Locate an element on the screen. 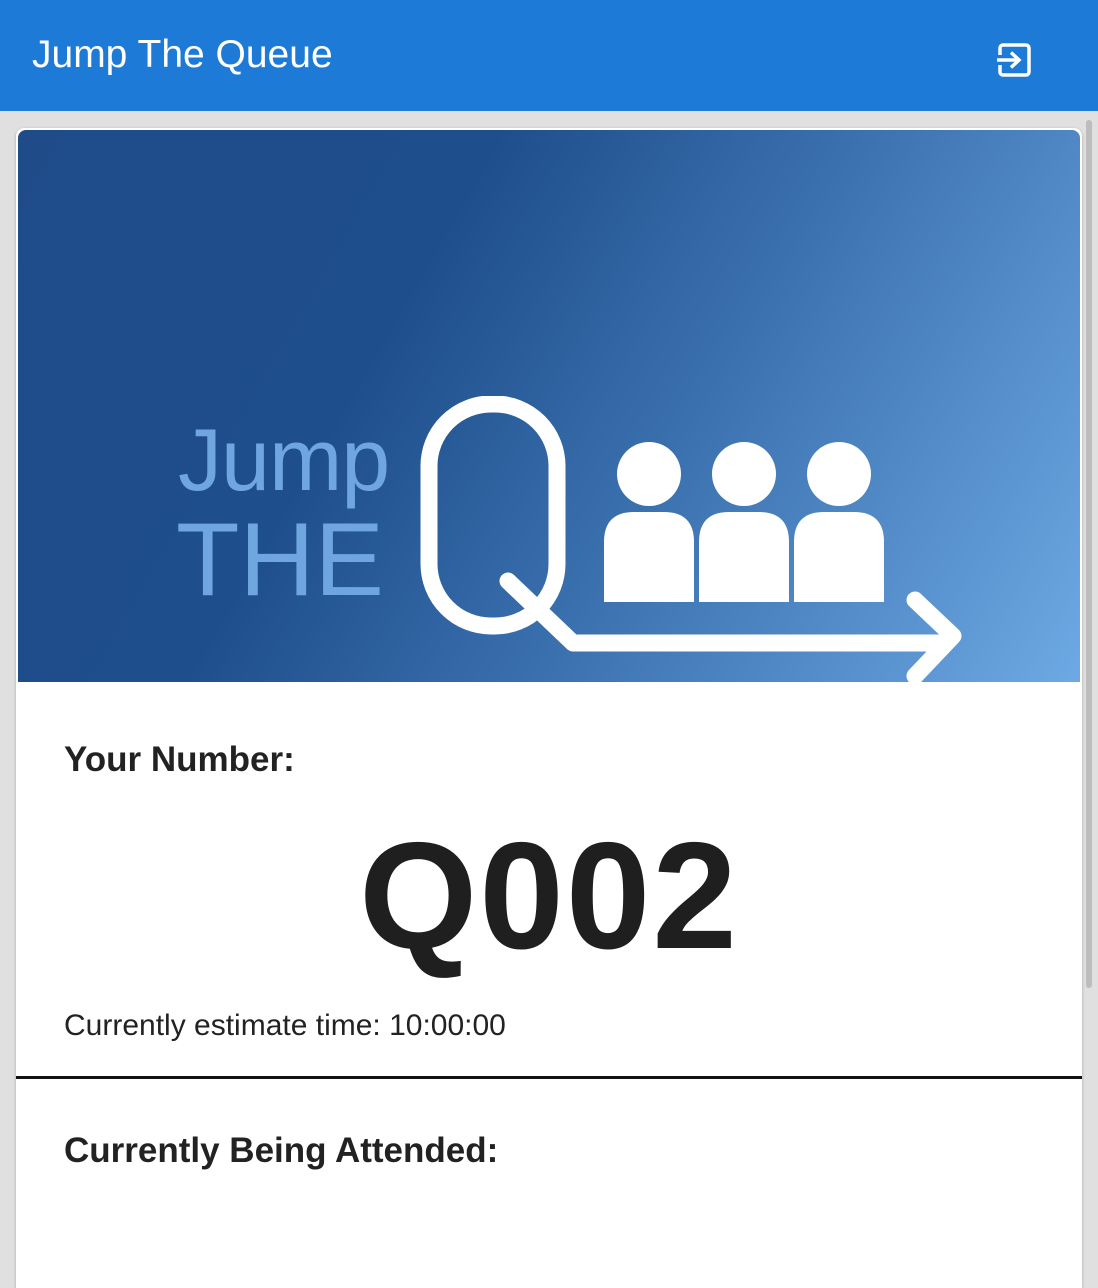  ticket-number: Q002 is located at coordinates (549, 896).